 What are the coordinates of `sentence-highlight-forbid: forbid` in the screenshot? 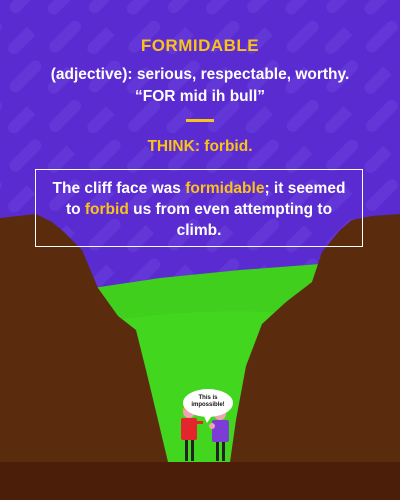 It's located at (106, 209).